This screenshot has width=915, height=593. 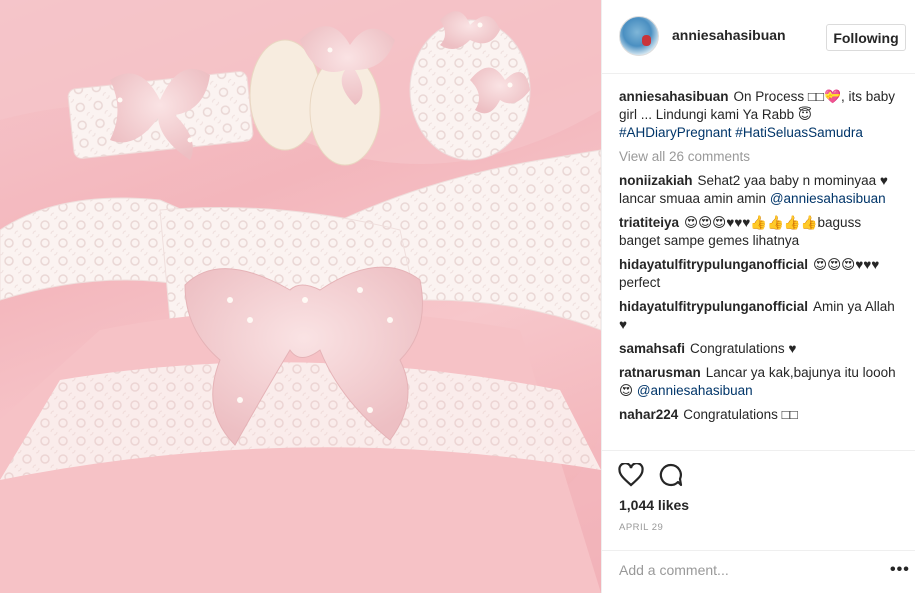 What do you see at coordinates (641, 527) in the screenshot?
I see `post-date: APRIL 29` at bounding box center [641, 527].